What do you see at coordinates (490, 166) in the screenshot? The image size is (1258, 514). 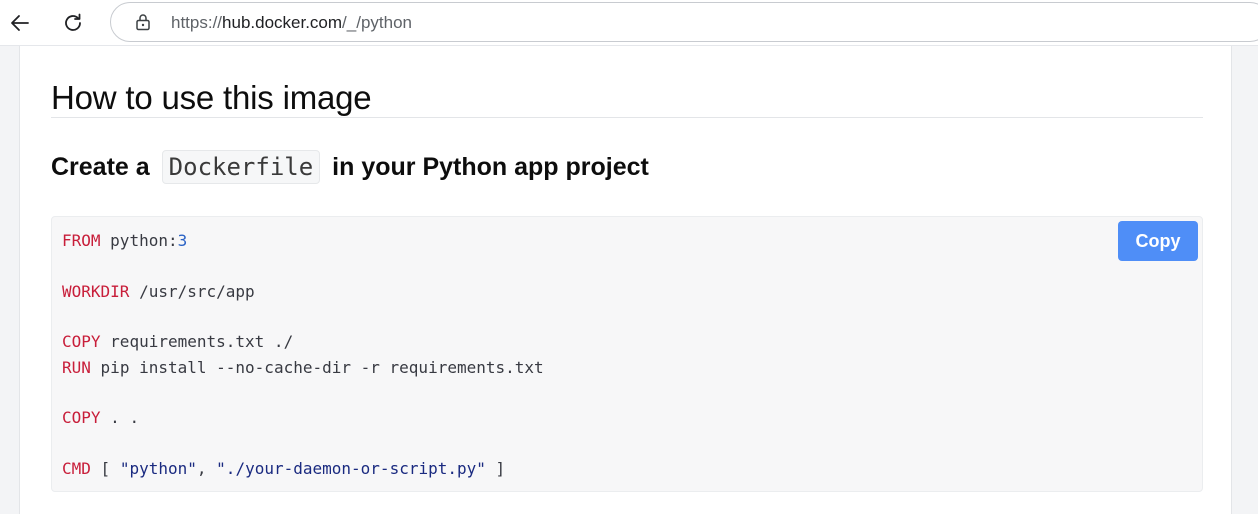 I see `subheading-text-after: in your Python app project` at bounding box center [490, 166].